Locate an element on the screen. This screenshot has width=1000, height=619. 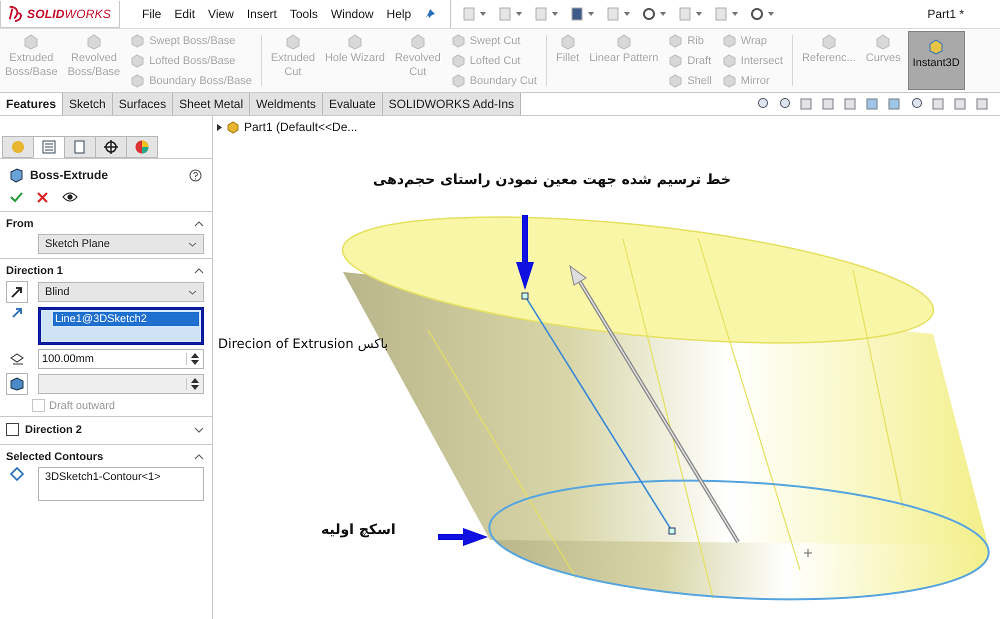
color-wheel-icon is located at coordinates (142, 147).